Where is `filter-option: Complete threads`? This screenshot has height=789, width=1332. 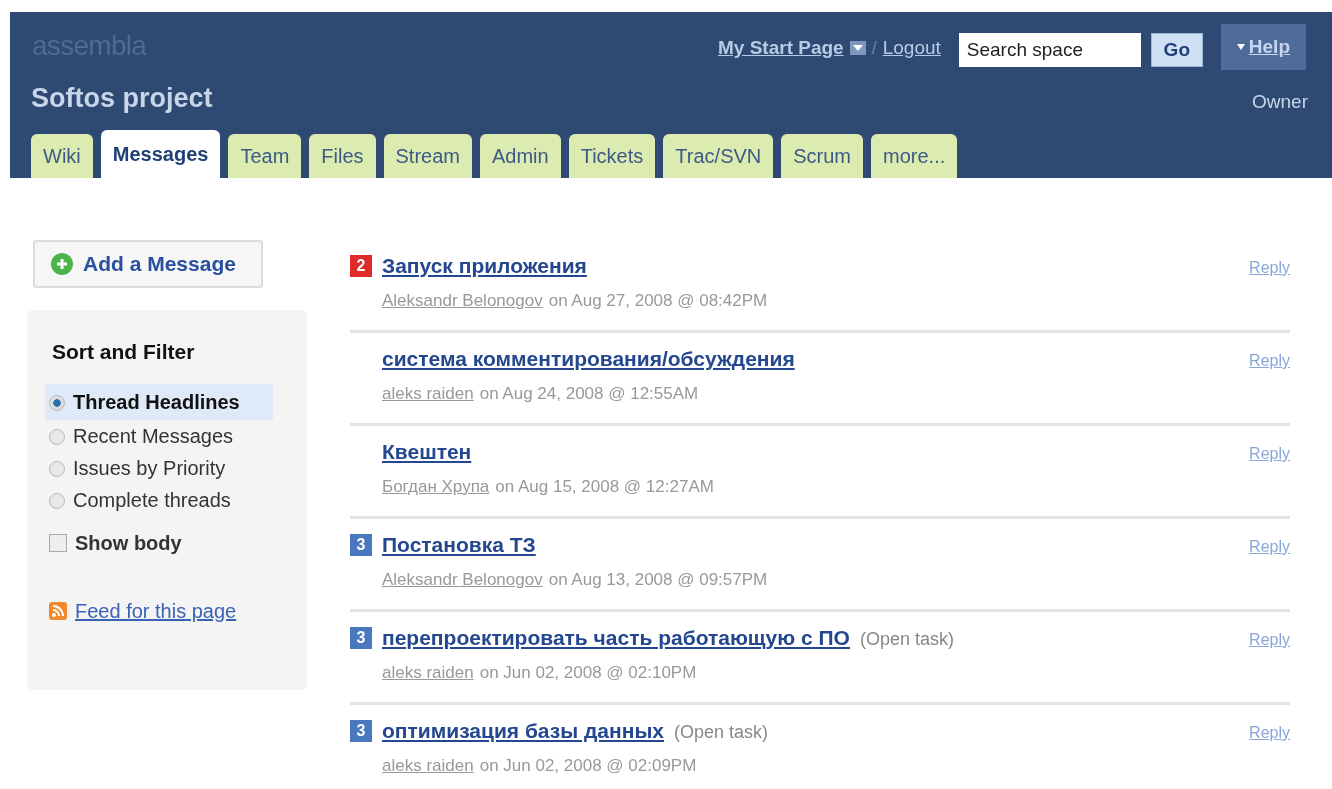
filter-option: Complete threads is located at coordinates (159, 499).